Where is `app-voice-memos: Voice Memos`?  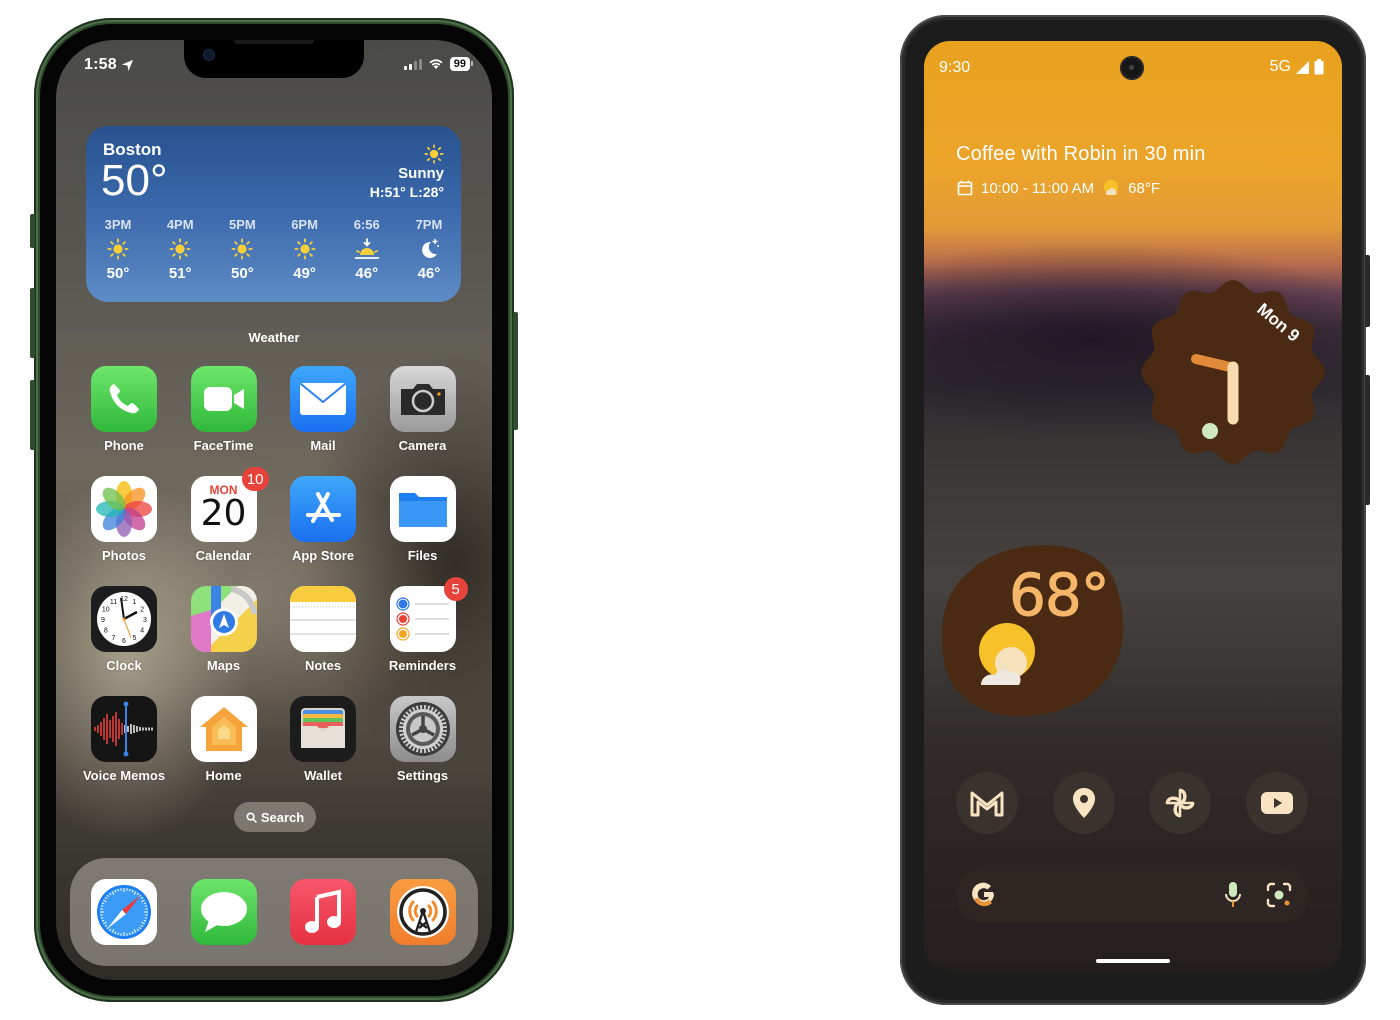
app-voice-memos: Voice Memos is located at coordinates (124, 739).